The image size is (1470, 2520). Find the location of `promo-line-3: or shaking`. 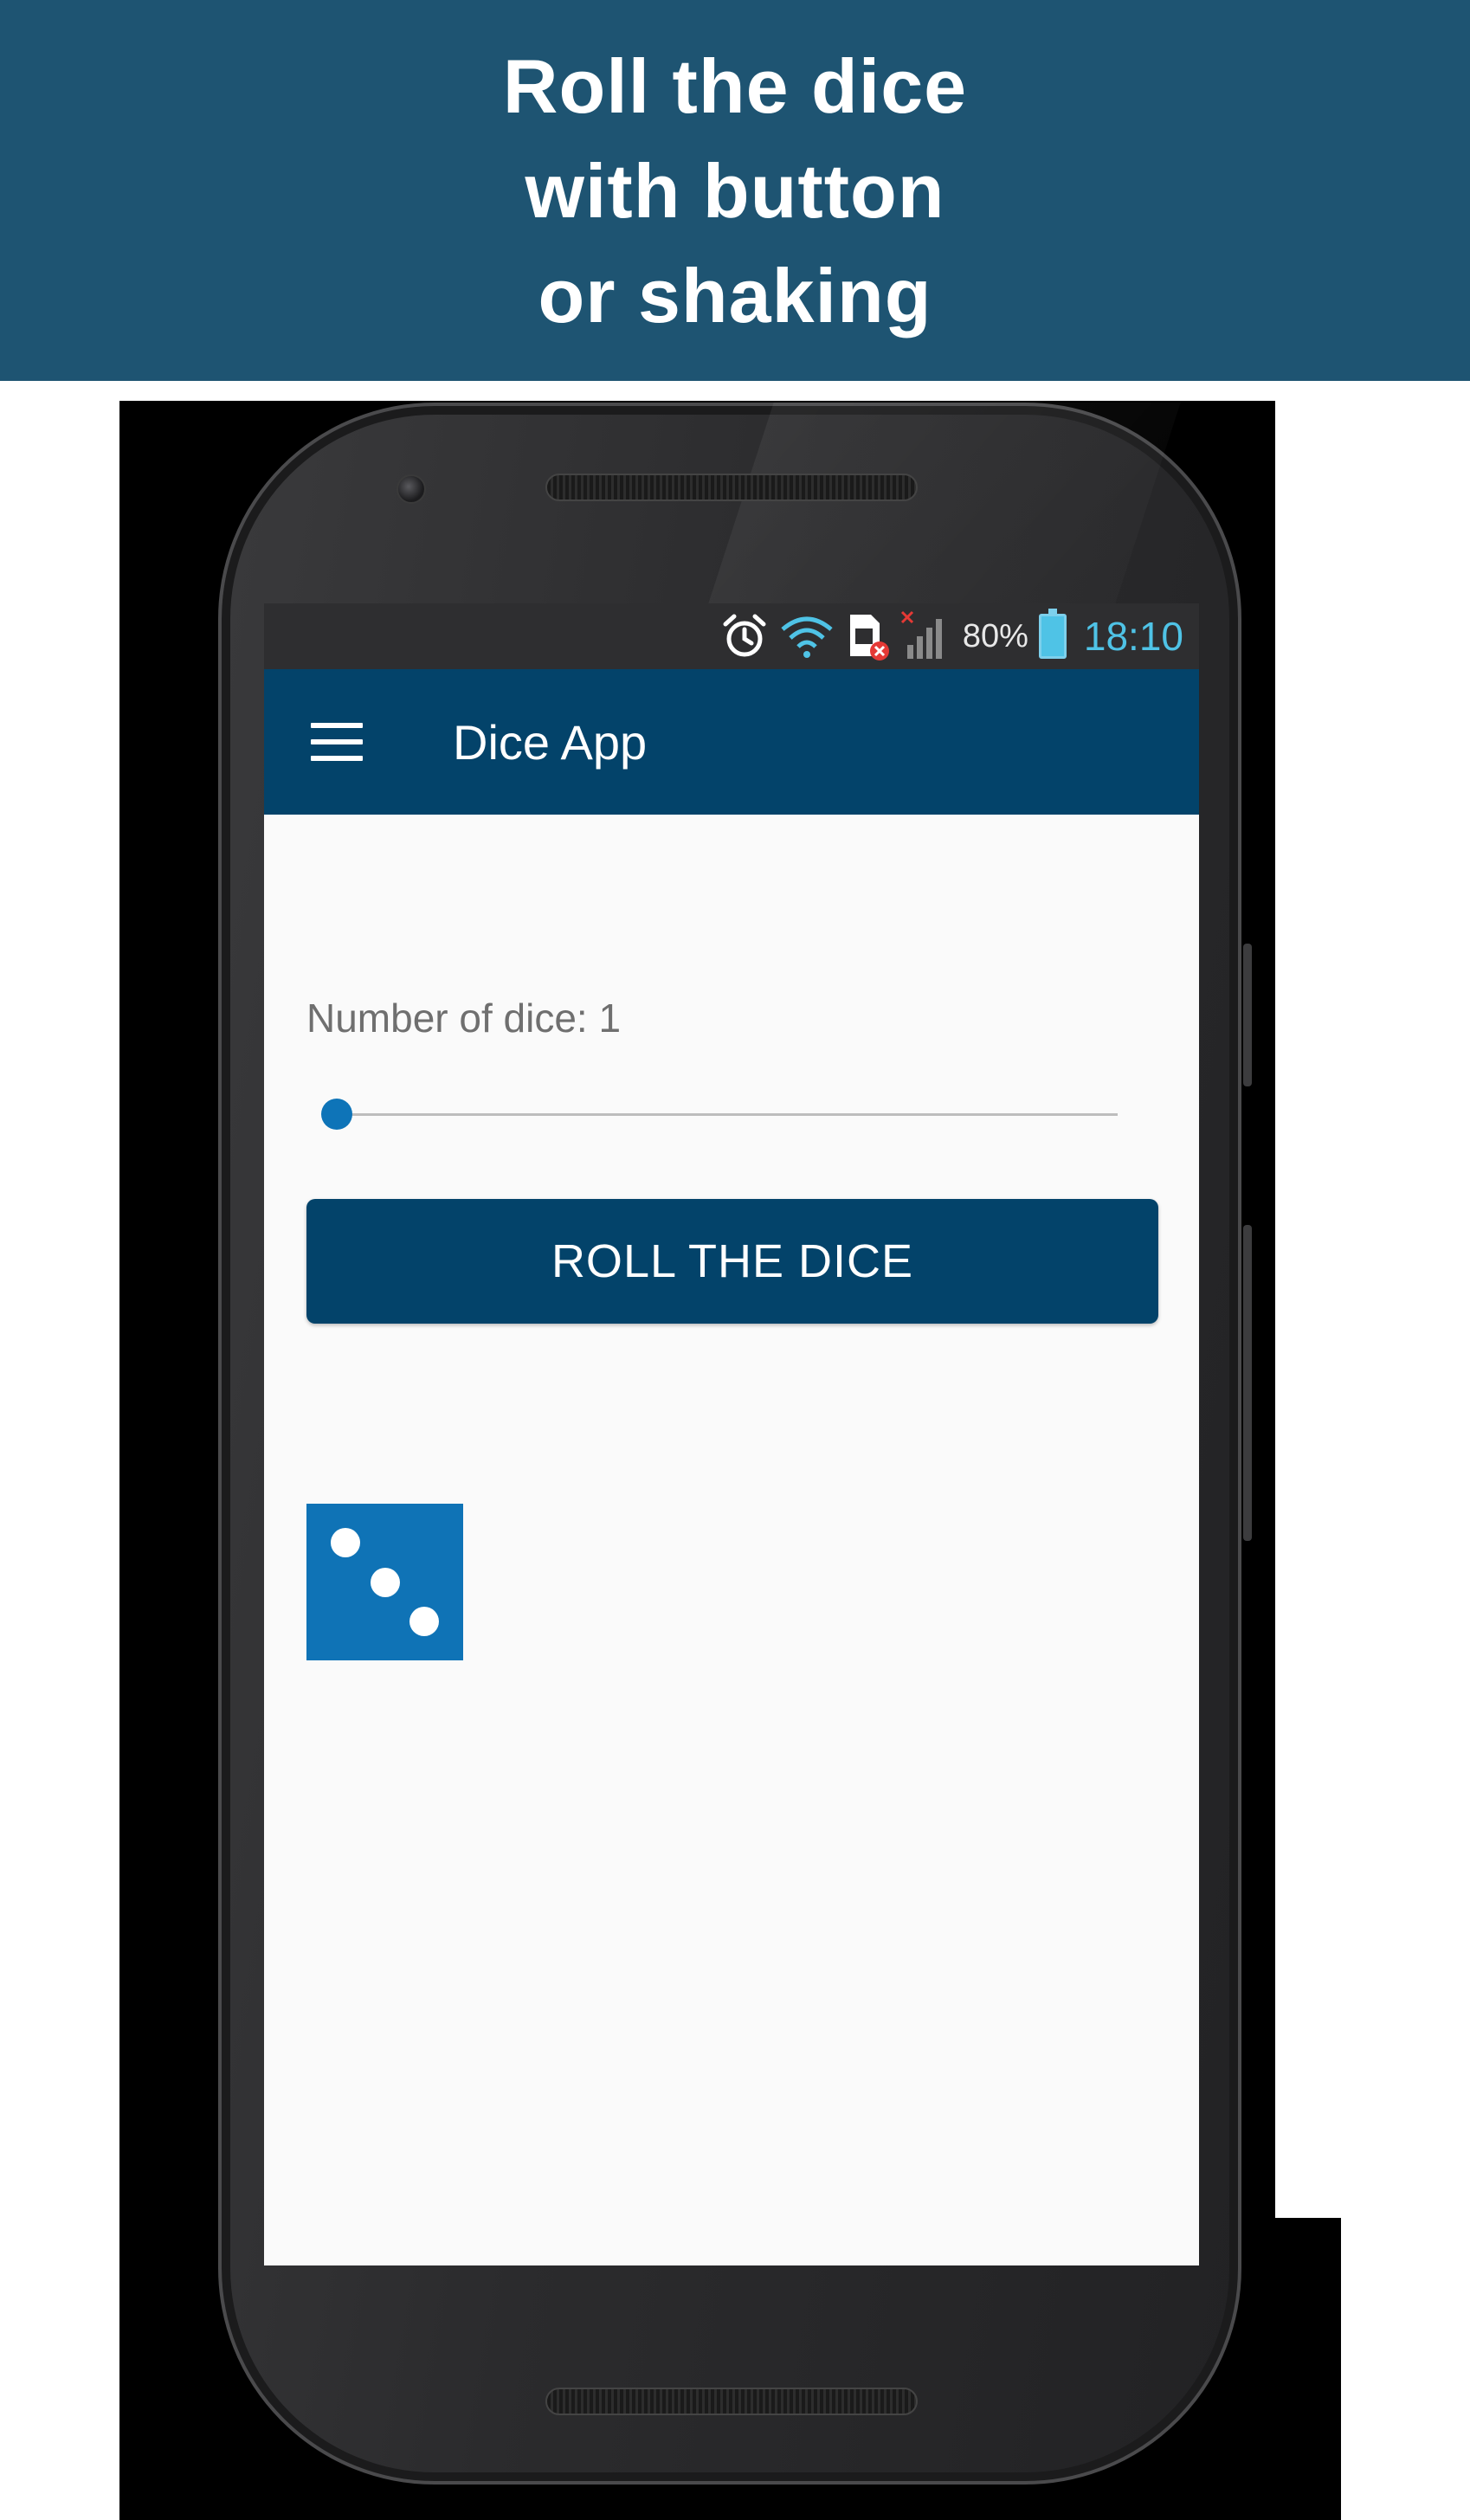

promo-line-3: or shaking is located at coordinates (735, 295).